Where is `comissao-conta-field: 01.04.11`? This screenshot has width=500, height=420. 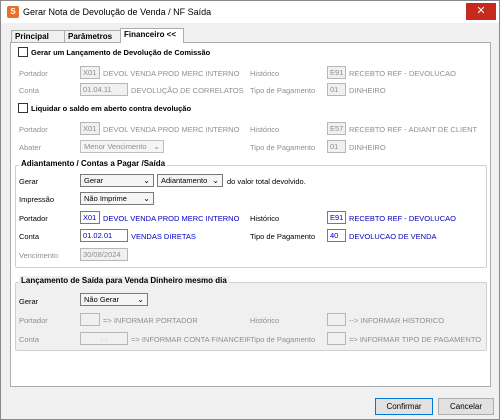 comissao-conta-field: 01.04.11 is located at coordinates (104, 89).